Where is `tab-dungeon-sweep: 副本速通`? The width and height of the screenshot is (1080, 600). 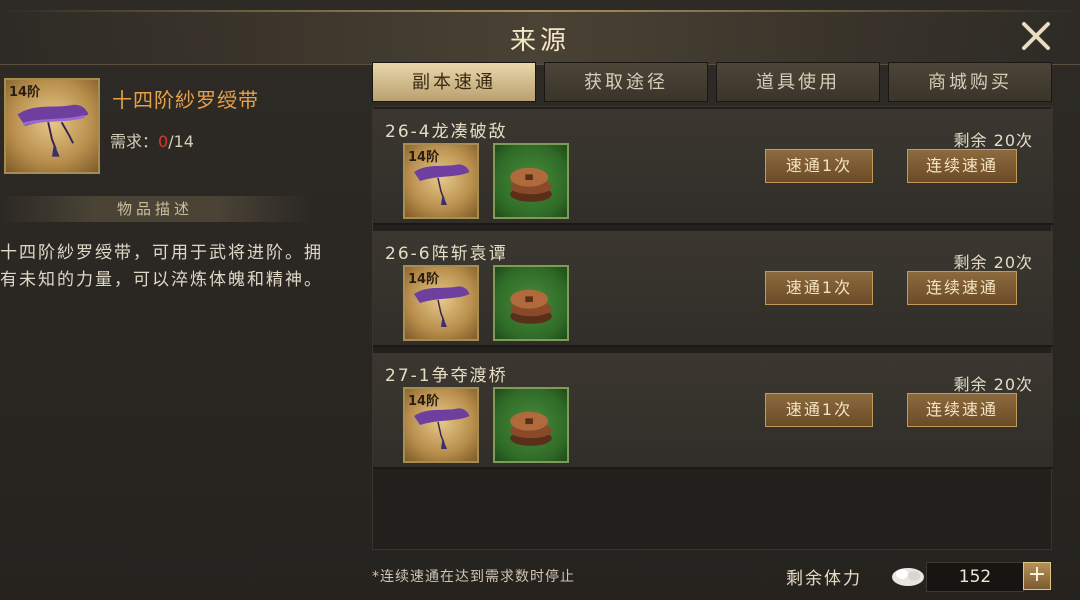 tab-dungeon-sweep: 副本速通 is located at coordinates (454, 82).